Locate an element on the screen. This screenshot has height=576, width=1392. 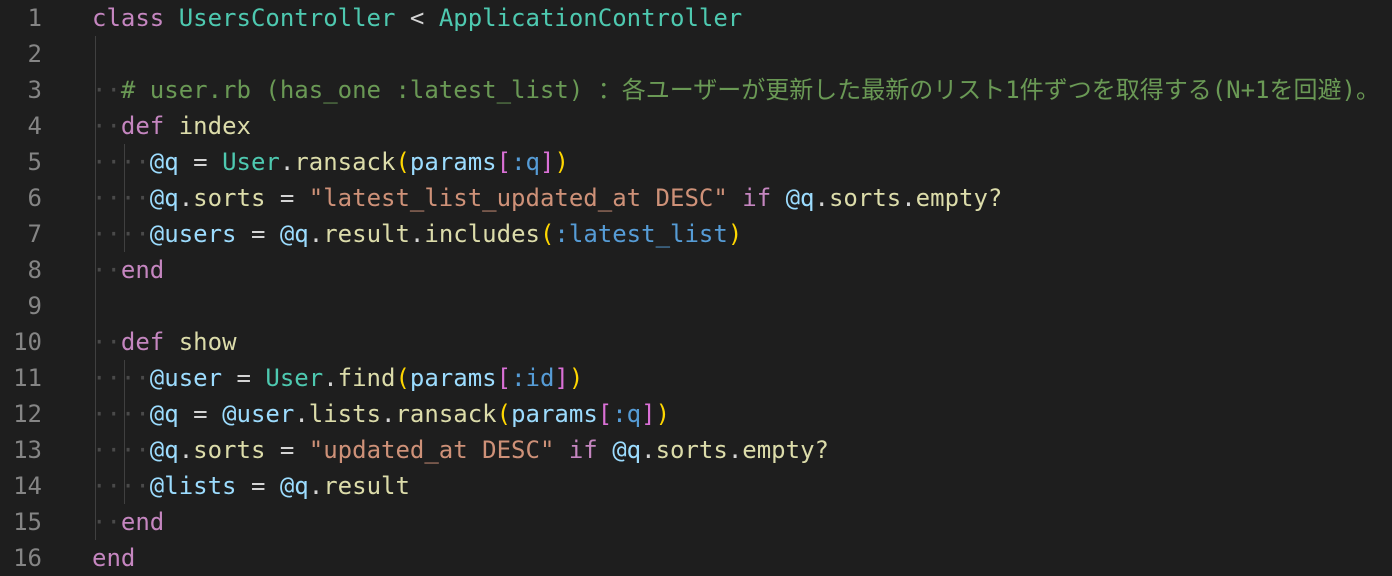
code-token: end is located at coordinates (114, 558).